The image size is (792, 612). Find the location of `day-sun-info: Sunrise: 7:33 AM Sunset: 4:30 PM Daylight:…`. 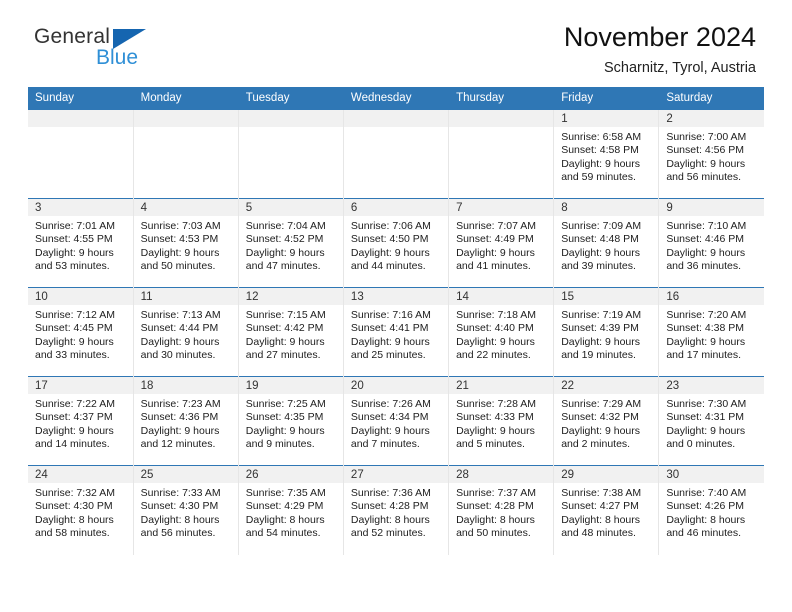

day-sun-info: Sunrise: 7:33 AM Sunset: 4:30 PM Daylight:… is located at coordinates (186, 512).